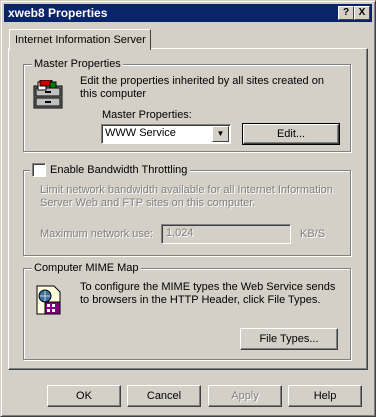 Image resolution: width=376 pixels, height=417 pixels. Describe the element at coordinates (346, 13) in the screenshot. I see `help-title-button: ?` at that location.